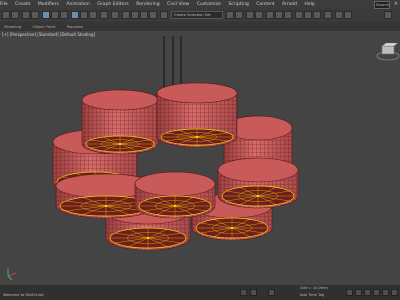 This screenshot has width=400, height=300. What do you see at coordinates (328, 15) in the screenshot?
I see `arnold-render-icon` at bounding box center [328, 15].